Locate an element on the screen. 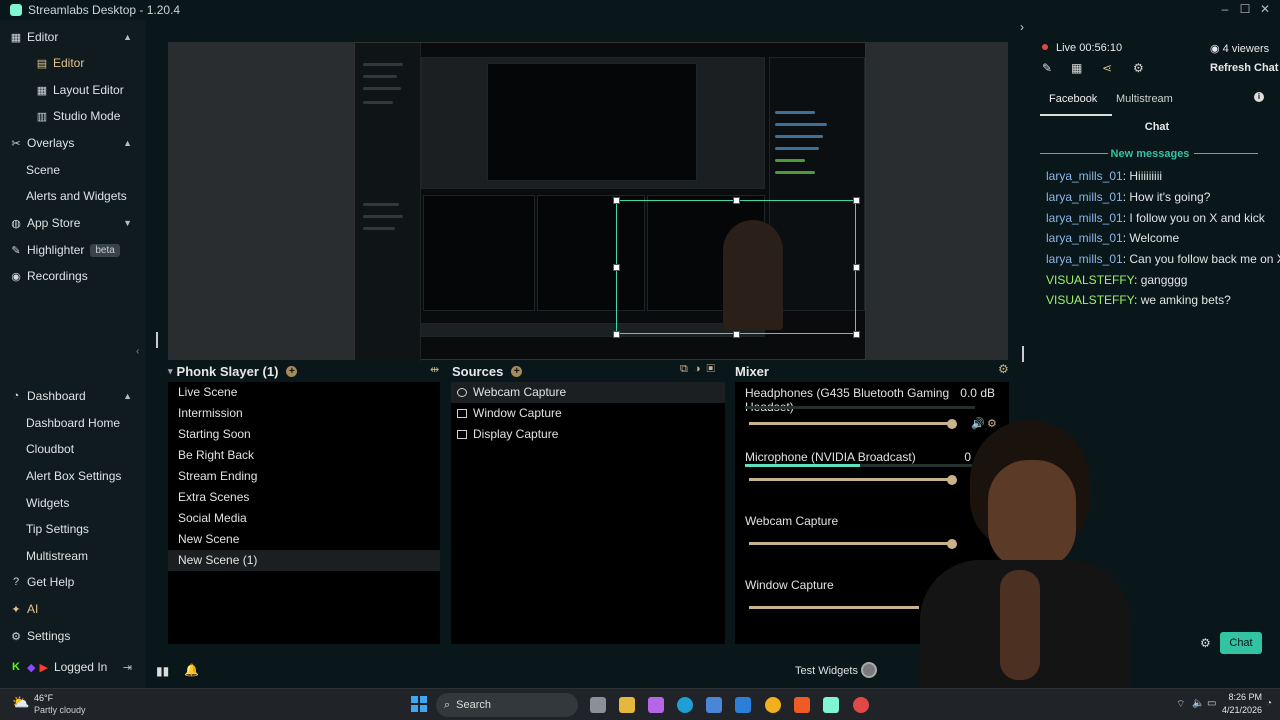 The width and height of the screenshot is (1280, 720). chrome-canary-icon is located at coordinates (773, 705).